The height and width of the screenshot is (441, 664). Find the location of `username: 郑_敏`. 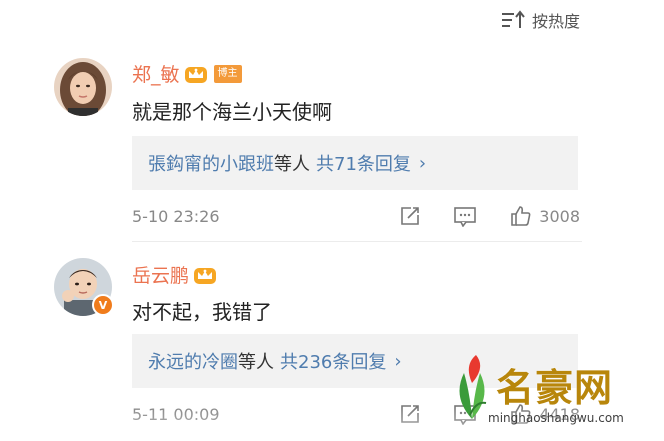

username: 郑_敏 is located at coordinates (156, 73).